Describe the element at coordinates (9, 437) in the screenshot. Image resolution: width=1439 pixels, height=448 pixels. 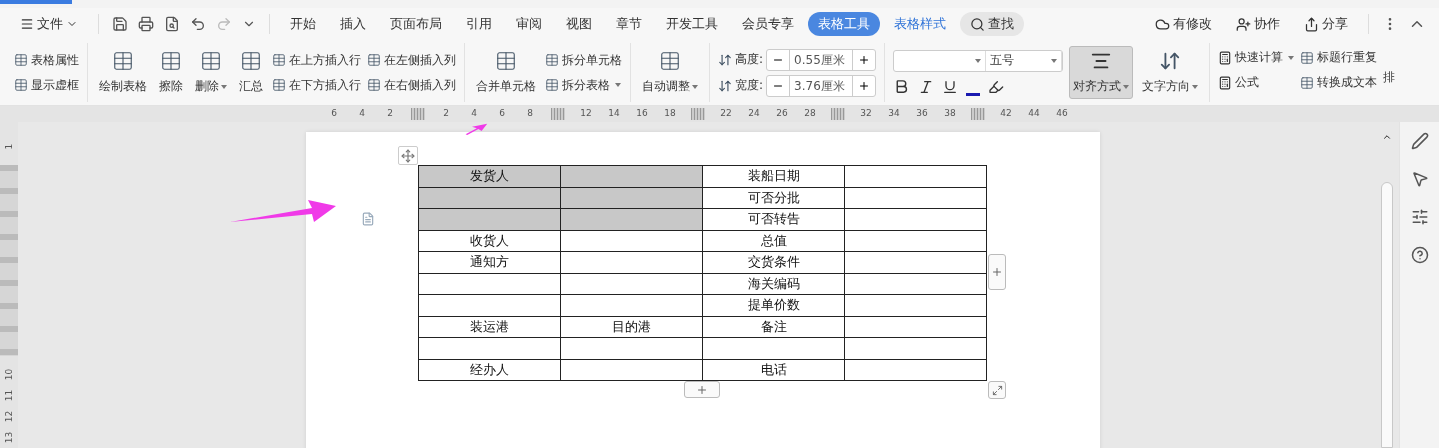
I see `ruler-number: 13` at that location.